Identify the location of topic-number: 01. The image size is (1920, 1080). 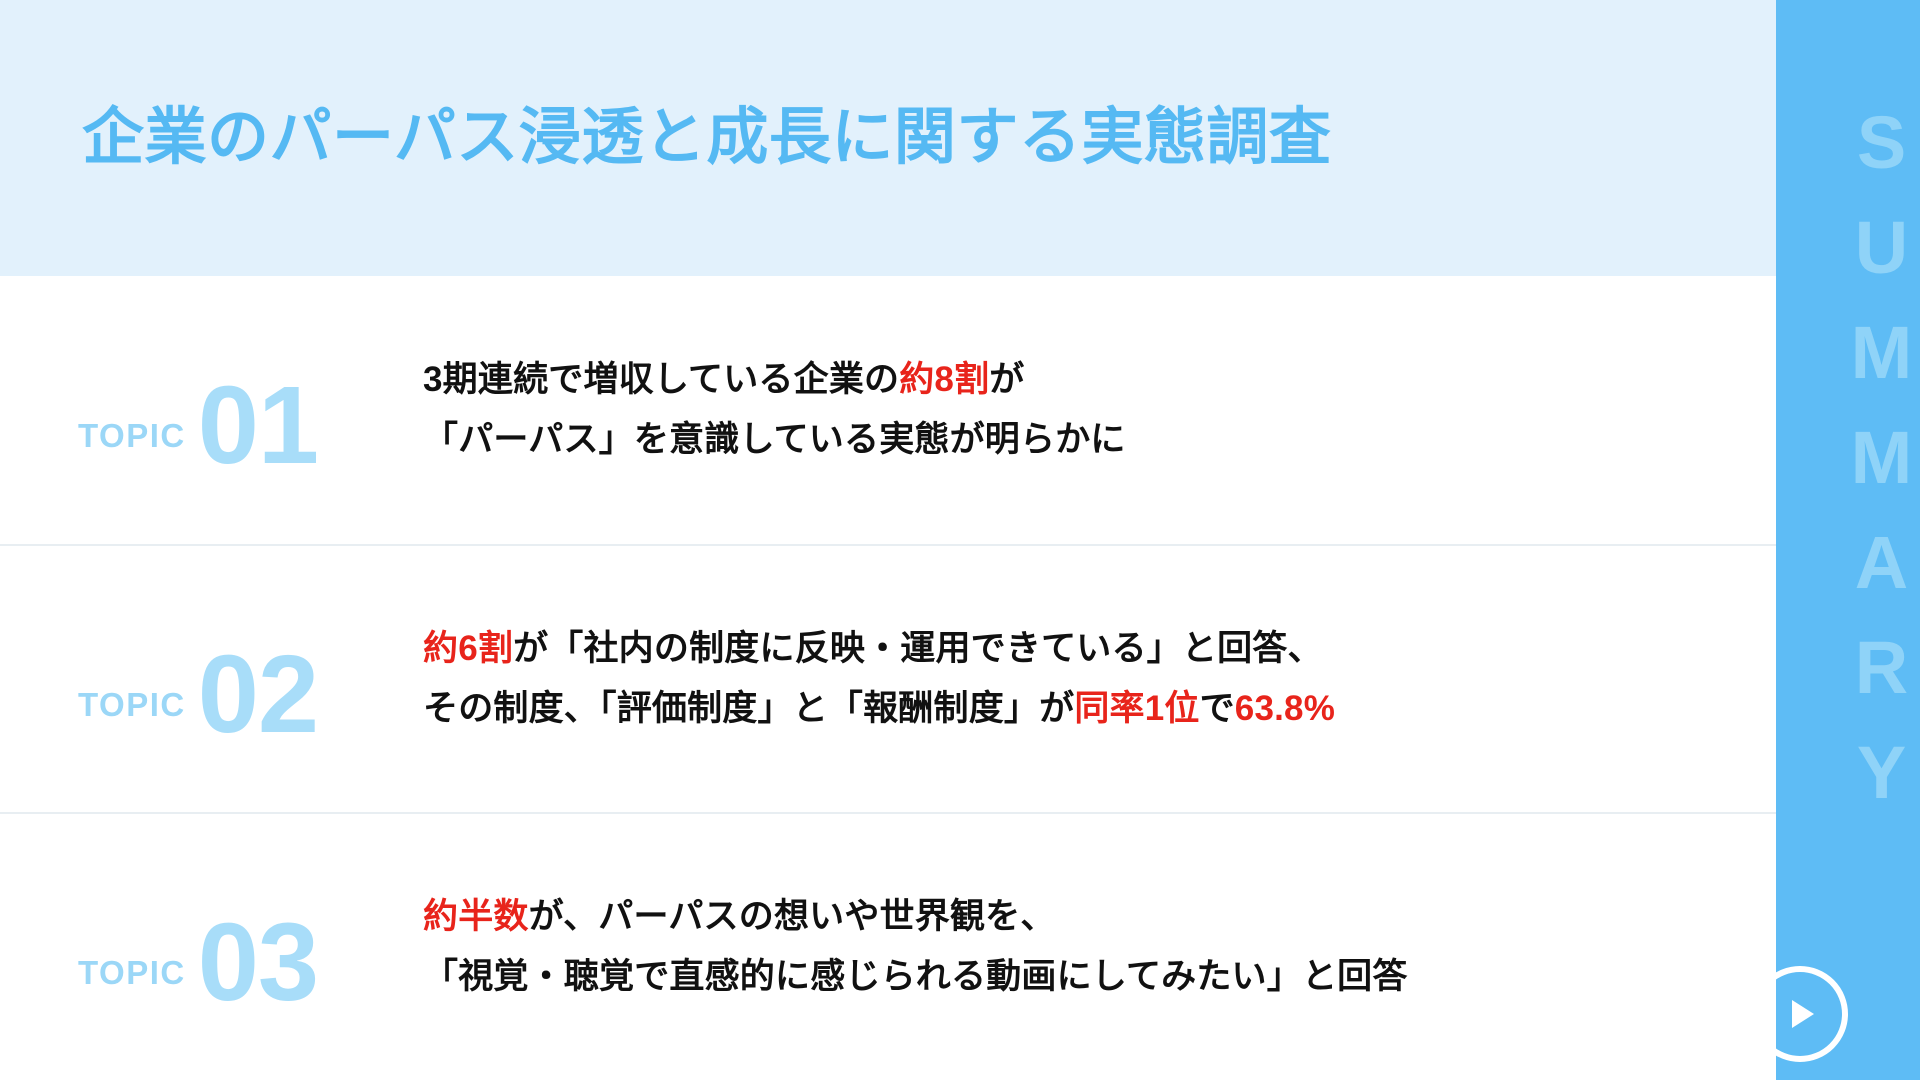
(258, 425).